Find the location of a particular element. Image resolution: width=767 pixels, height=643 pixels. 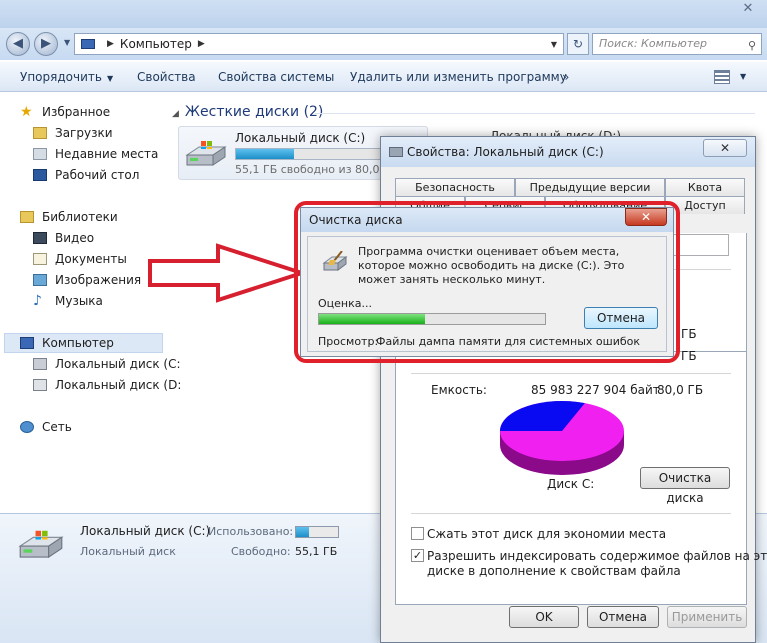

capacity-gb: 80,0 ГБ is located at coordinates (680, 390).